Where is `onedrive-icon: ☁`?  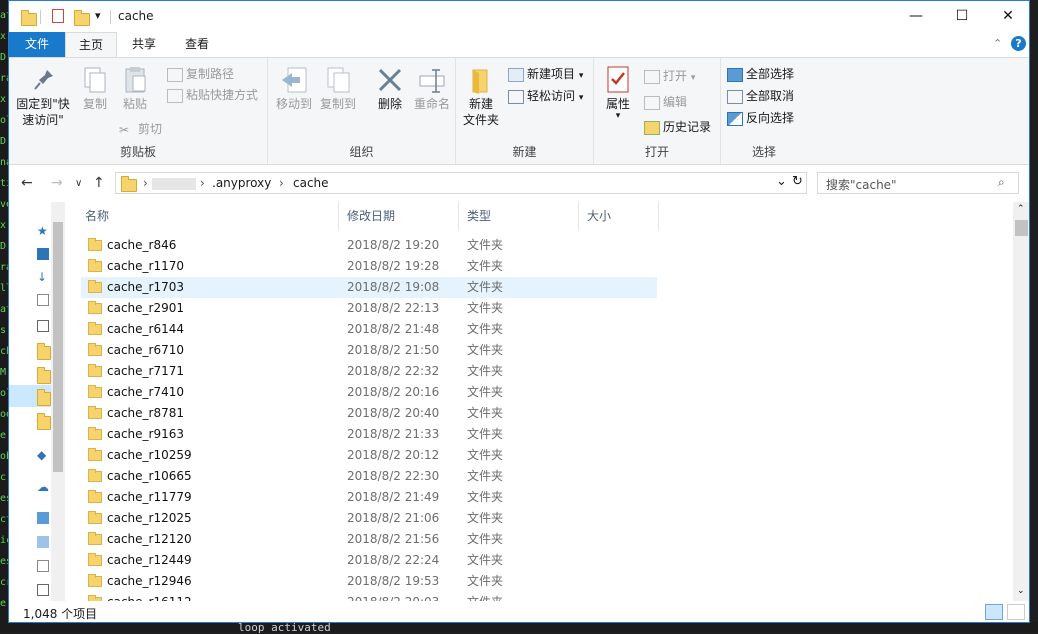 onedrive-icon: ☁ is located at coordinates (43, 487).